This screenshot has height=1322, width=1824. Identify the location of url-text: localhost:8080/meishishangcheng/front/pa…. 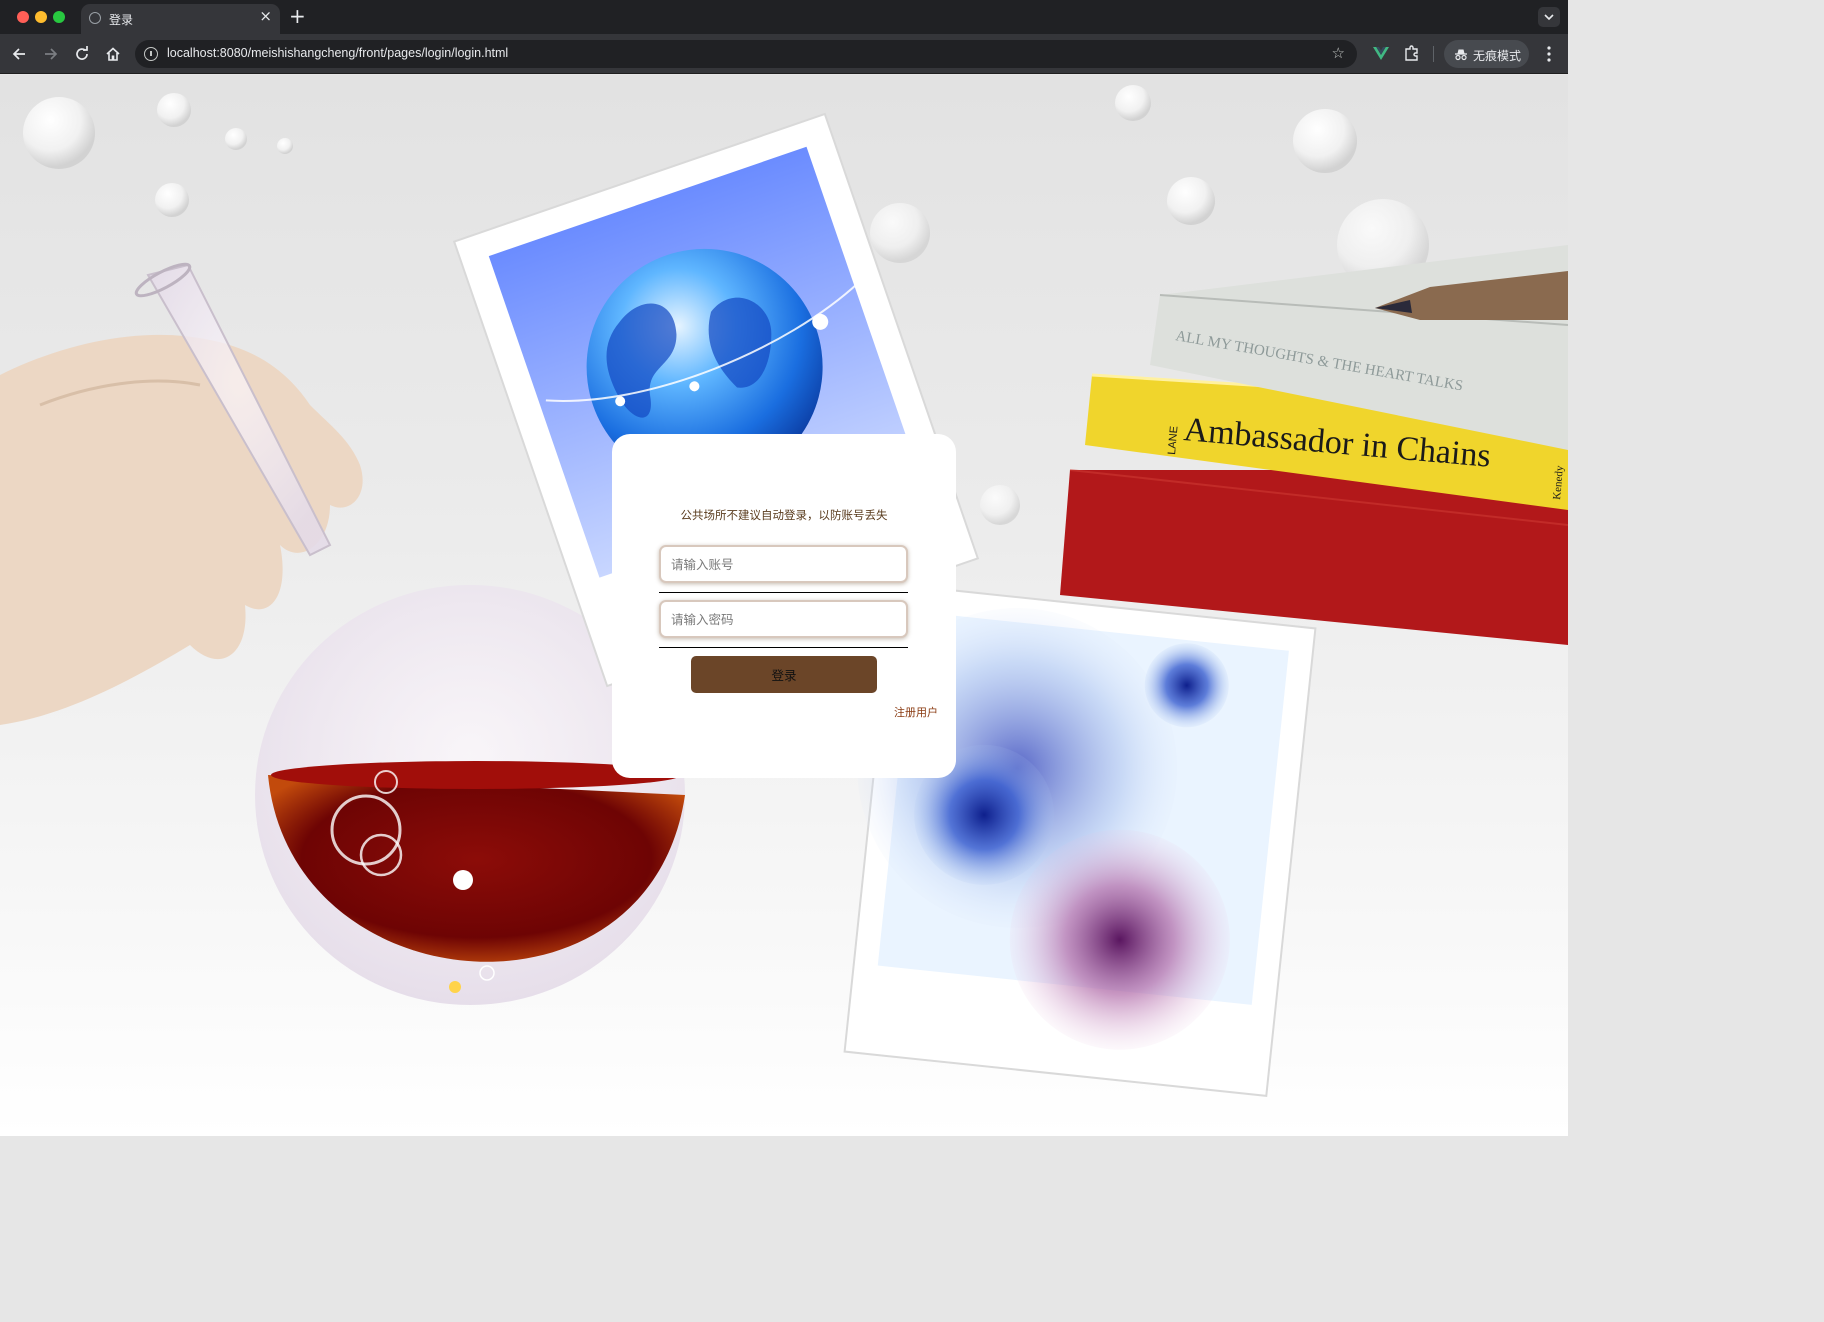
(337, 53).